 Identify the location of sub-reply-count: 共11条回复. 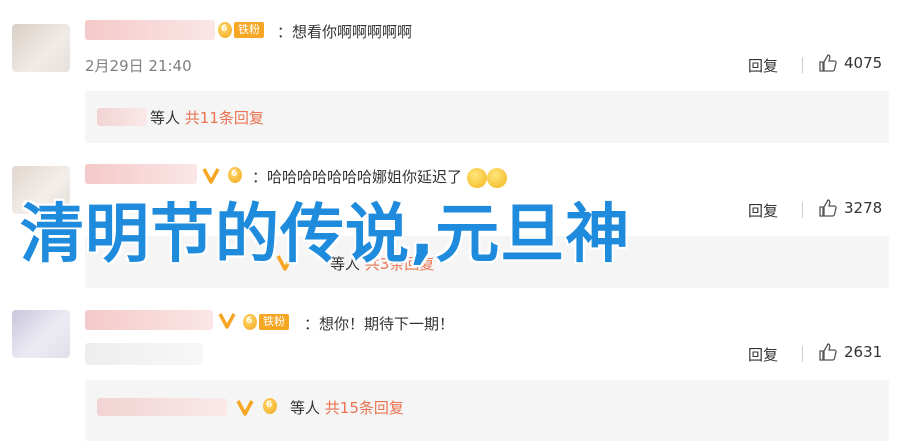
(224, 118).